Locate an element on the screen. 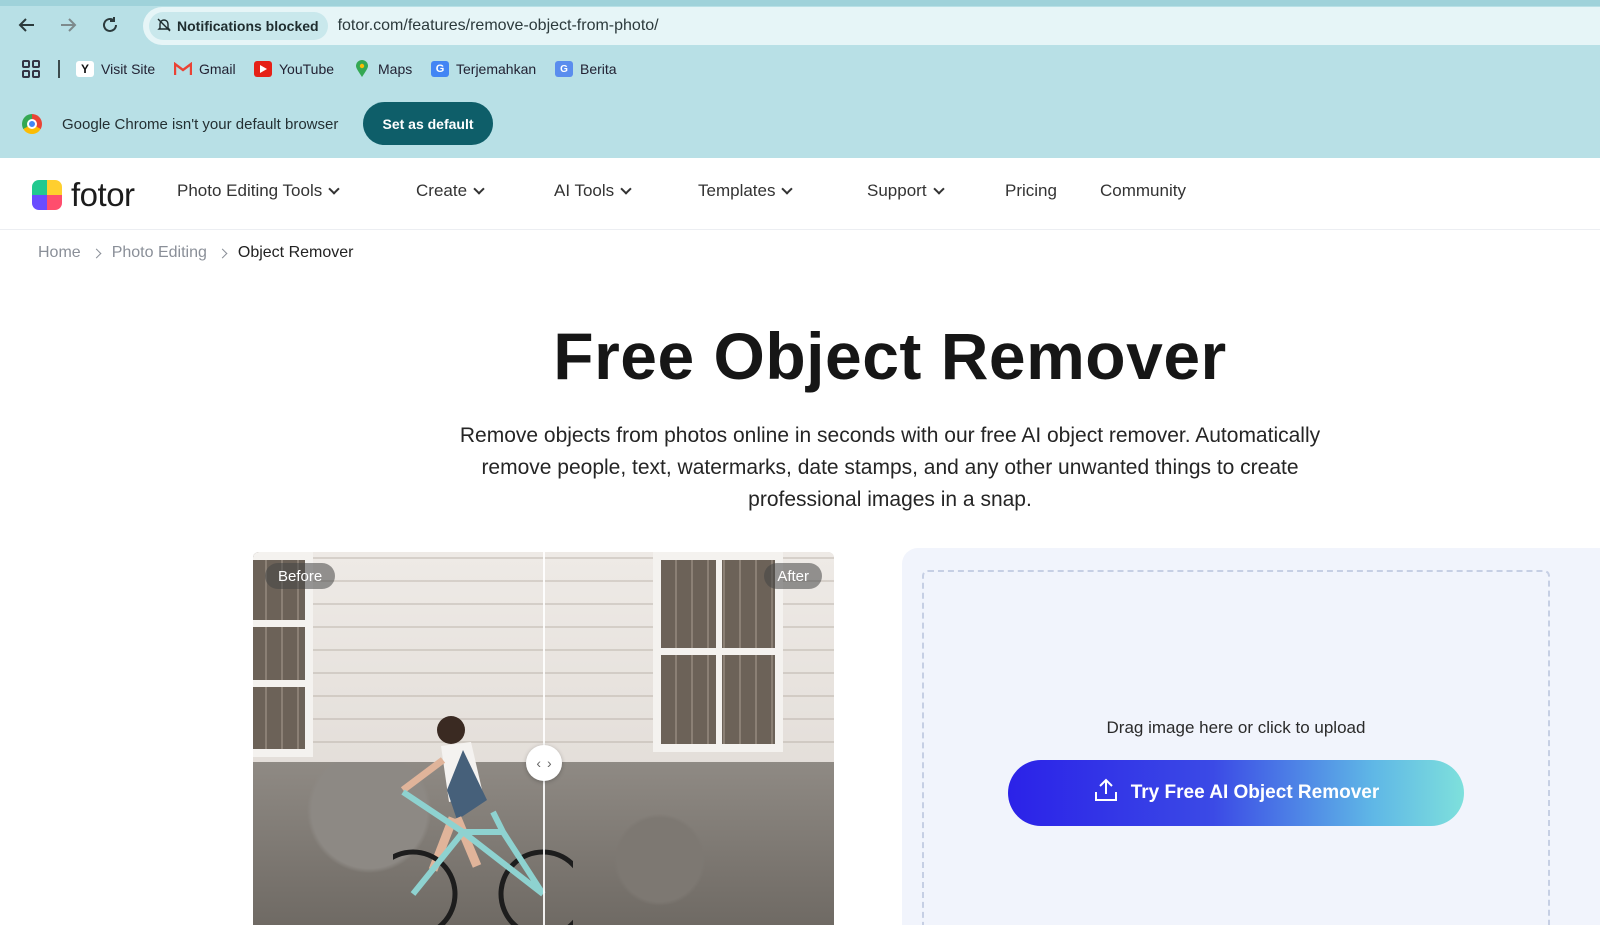 The height and width of the screenshot is (925, 1600). translate-icon: G is located at coordinates (440, 69).